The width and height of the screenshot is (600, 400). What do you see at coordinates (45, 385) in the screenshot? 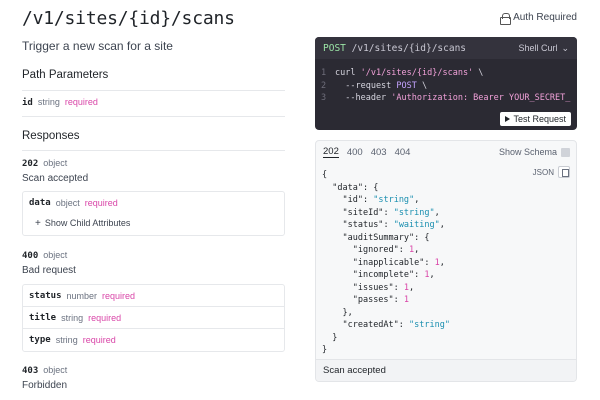
I see `response-desc: Forbidden` at bounding box center [45, 385].